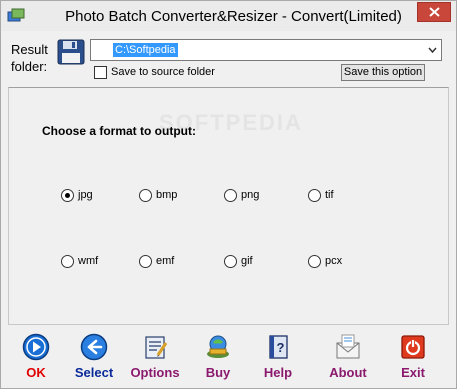 The image size is (457, 389). Describe the element at coordinates (247, 261) in the screenshot. I see `format-label: gif` at that location.